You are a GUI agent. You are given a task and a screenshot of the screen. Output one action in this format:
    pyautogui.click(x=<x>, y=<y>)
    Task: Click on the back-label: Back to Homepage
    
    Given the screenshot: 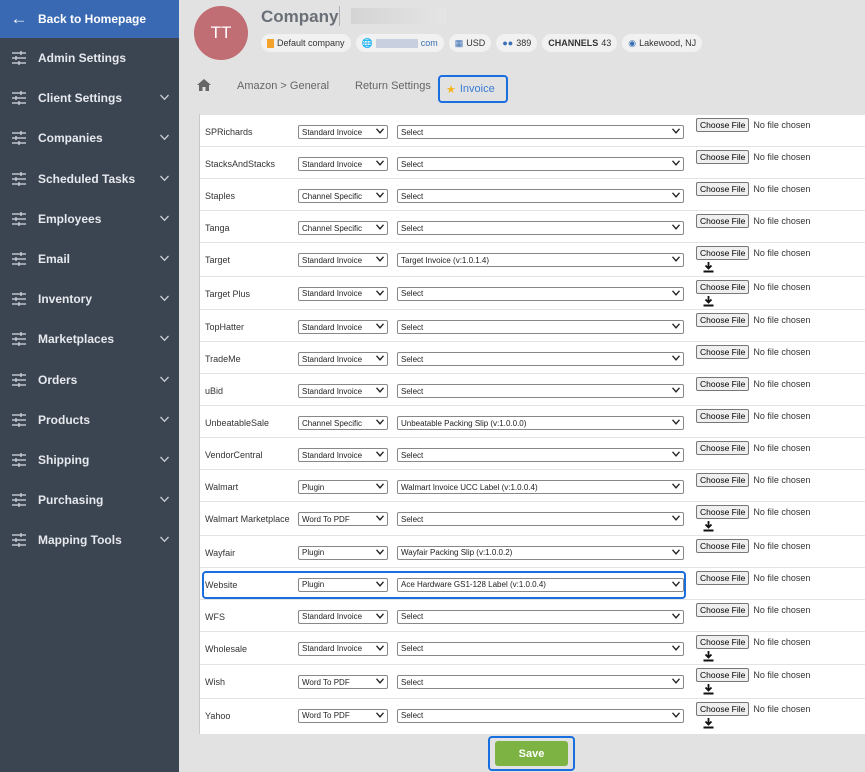 What is the action you would take?
    pyautogui.click(x=92, y=19)
    